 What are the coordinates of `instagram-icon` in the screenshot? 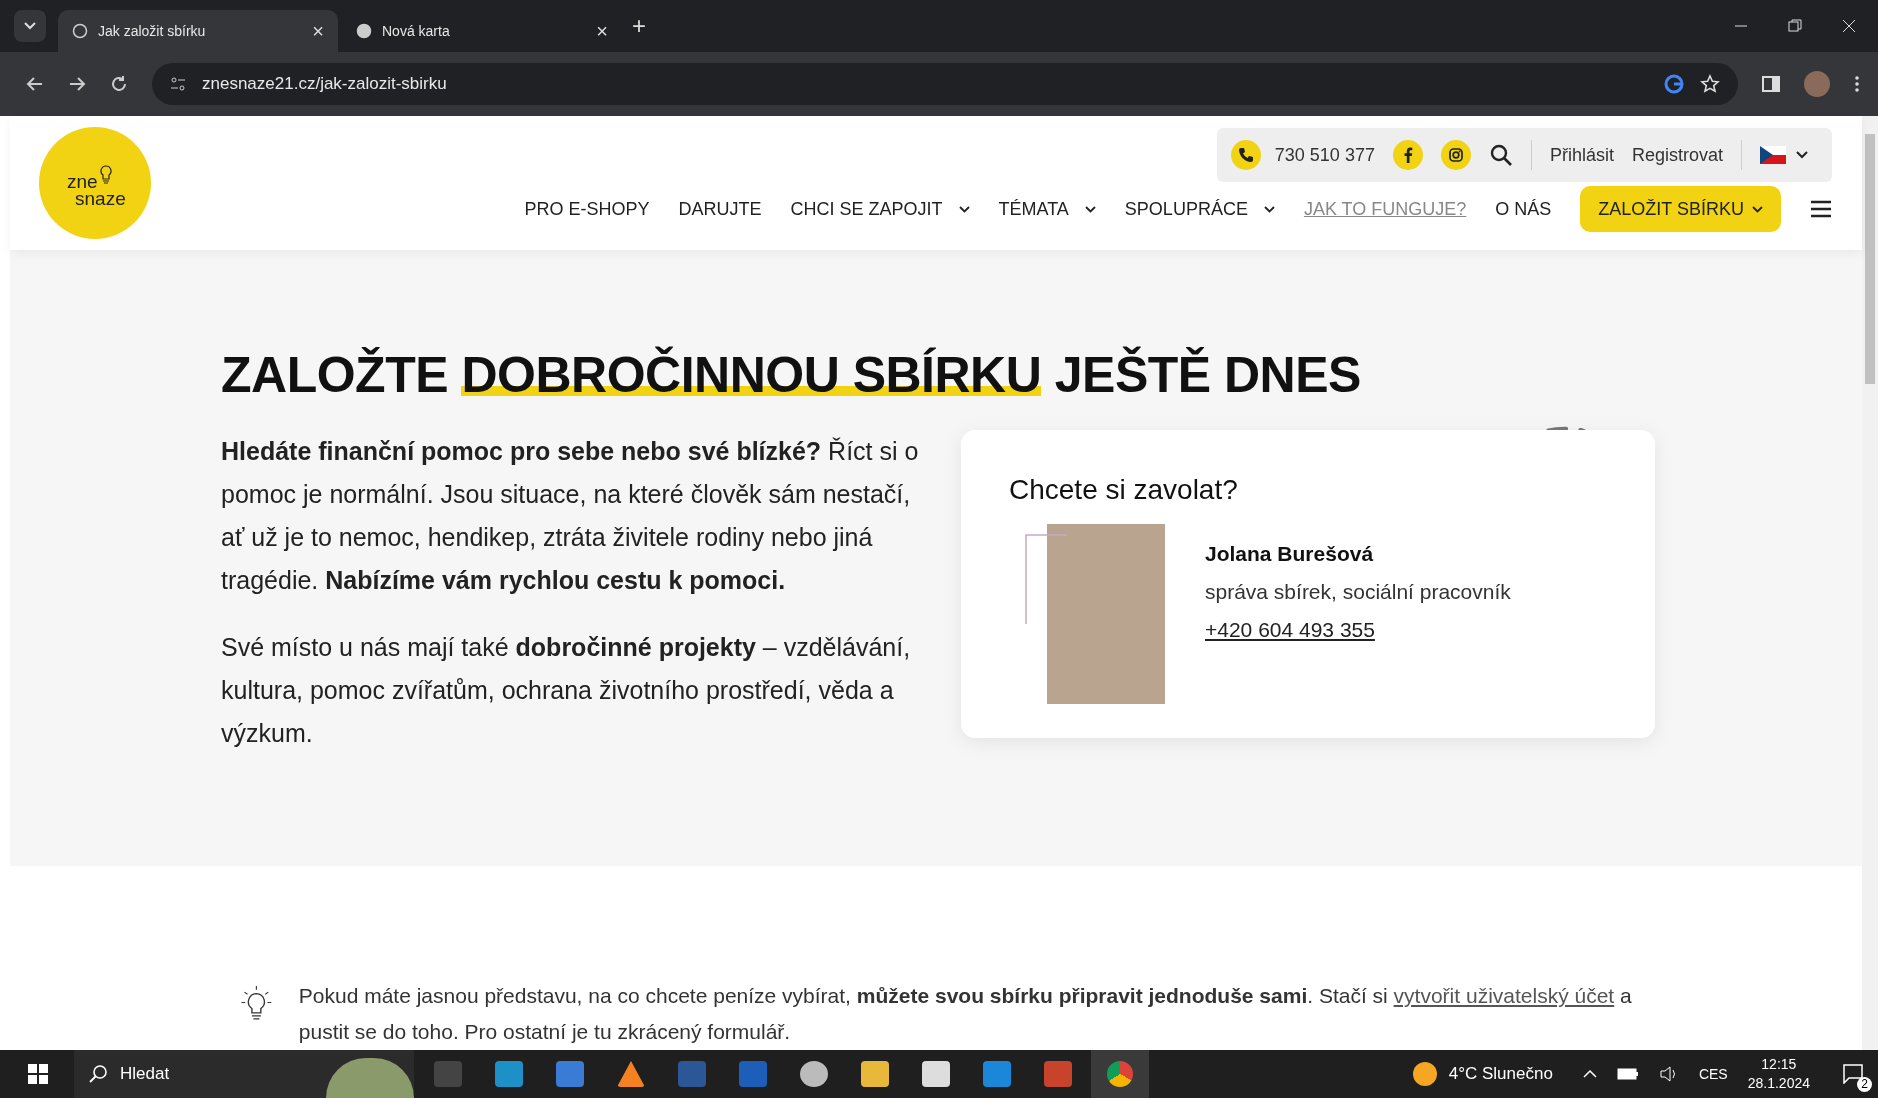 It's located at (1455, 155).